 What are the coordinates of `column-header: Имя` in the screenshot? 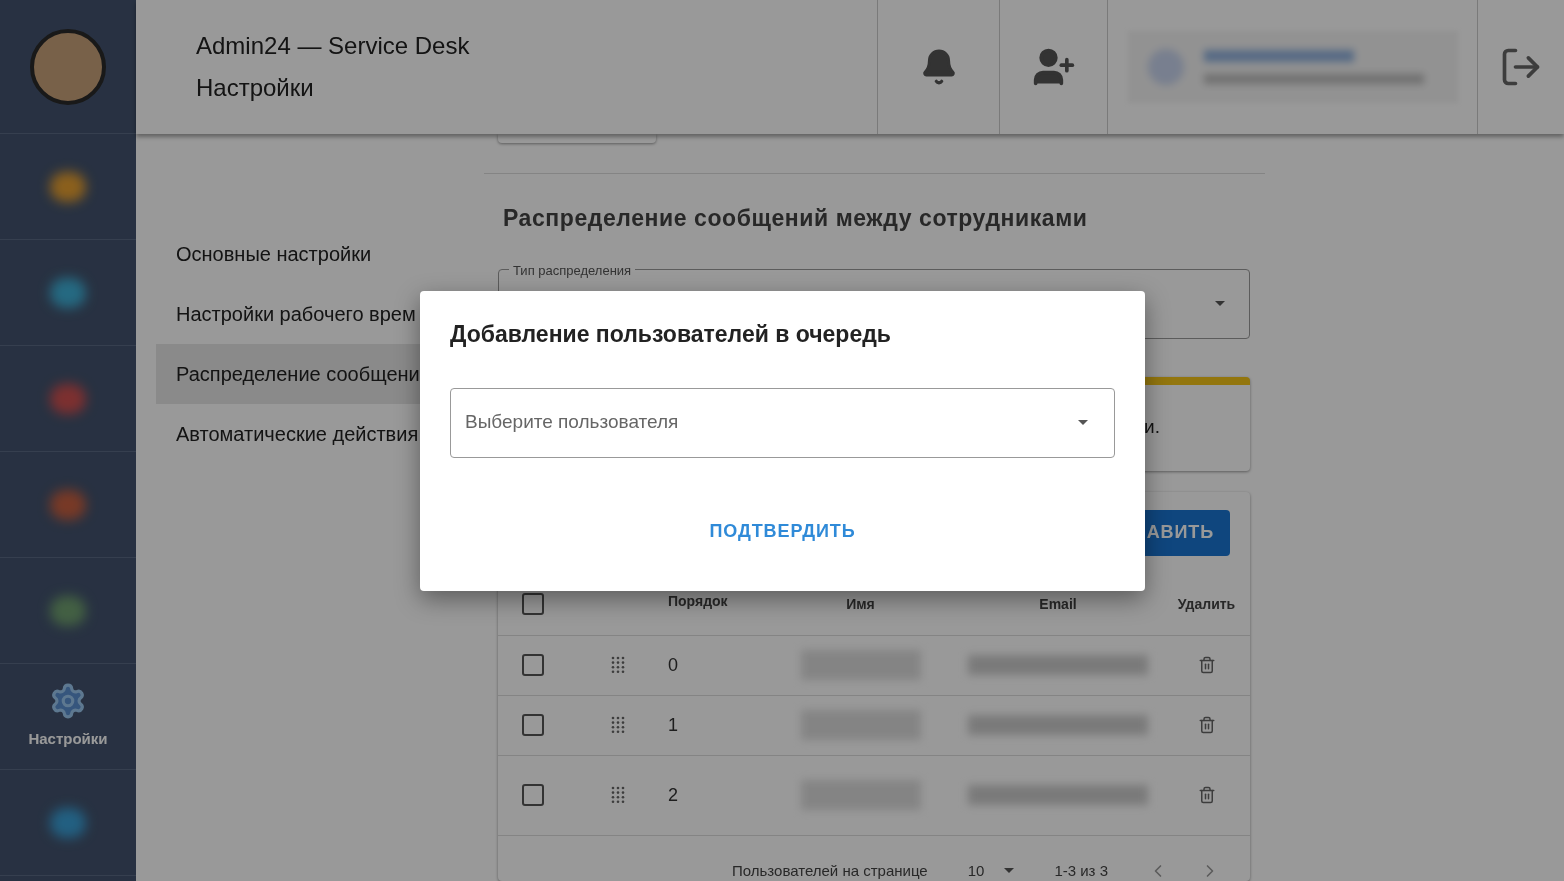 It's located at (860, 604).